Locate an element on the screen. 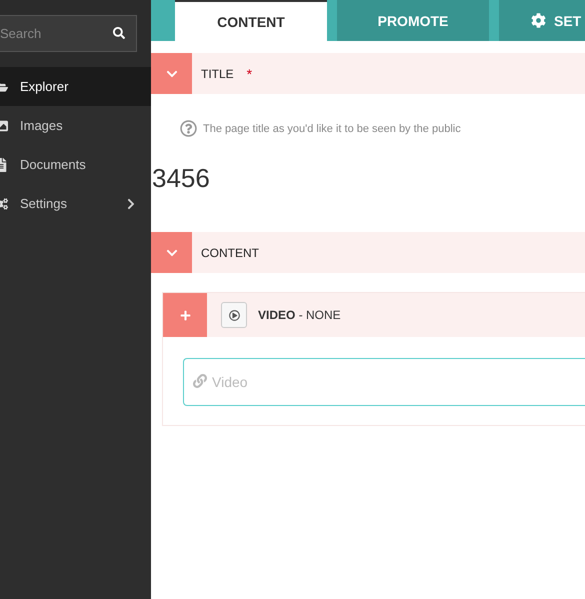 The width and height of the screenshot is (585, 599). tab: CONTENT is located at coordinates (251, 20).